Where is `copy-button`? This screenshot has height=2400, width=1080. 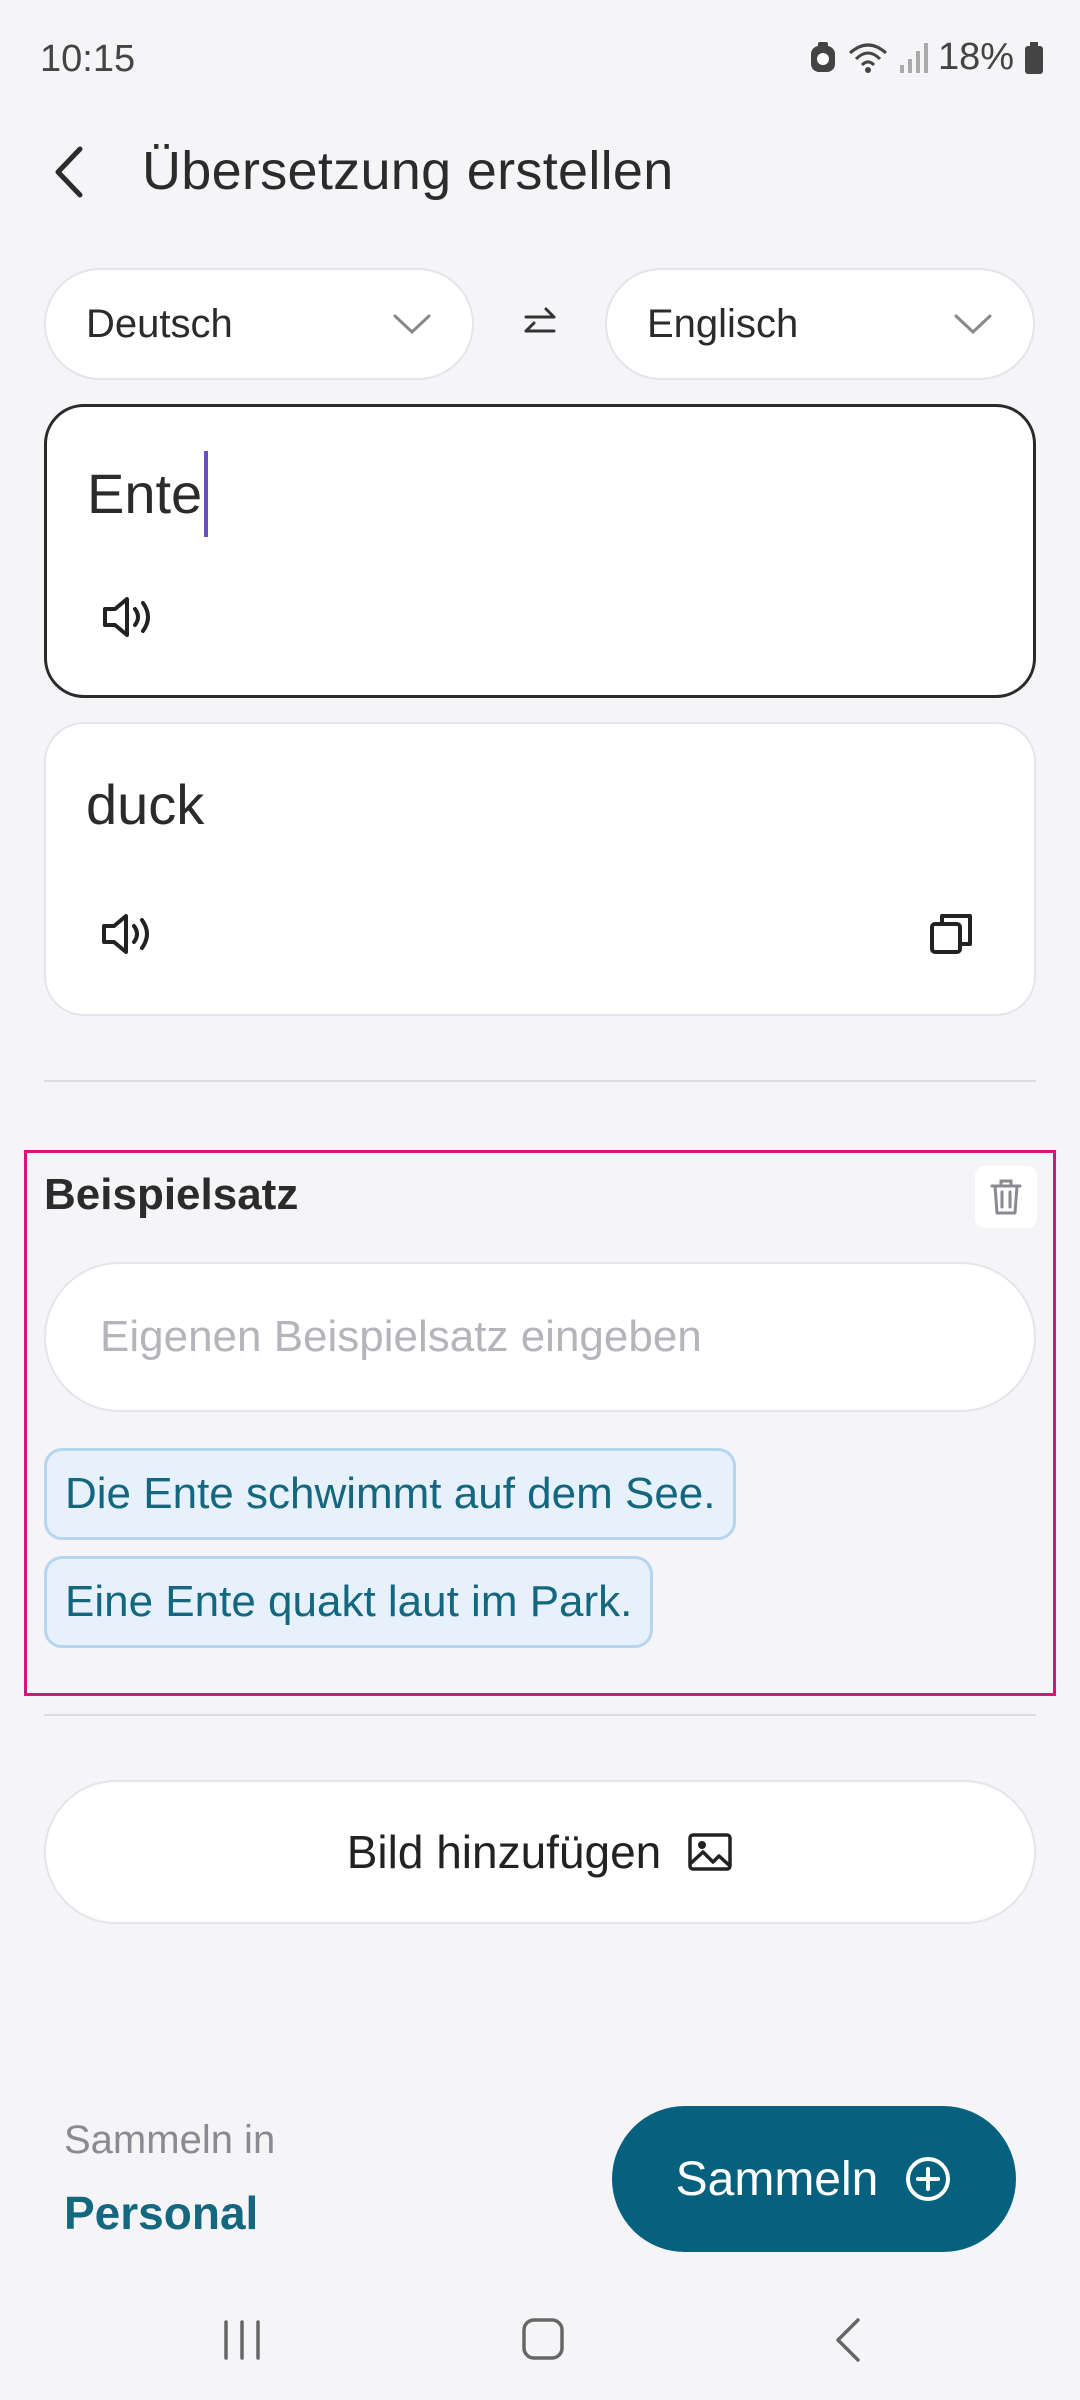
copy-button is located at coordinates (952, 934).